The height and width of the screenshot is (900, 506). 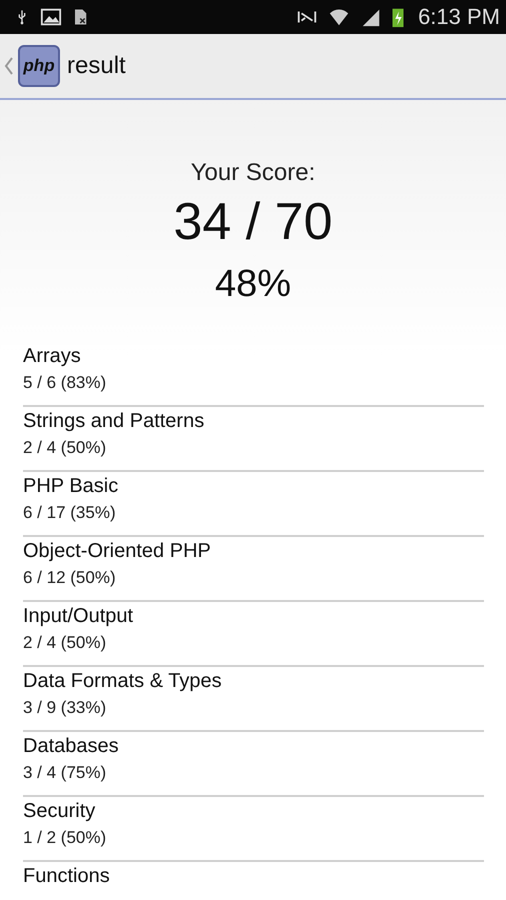 I want to click on category-name: Databases, so click(x=71, y=746).